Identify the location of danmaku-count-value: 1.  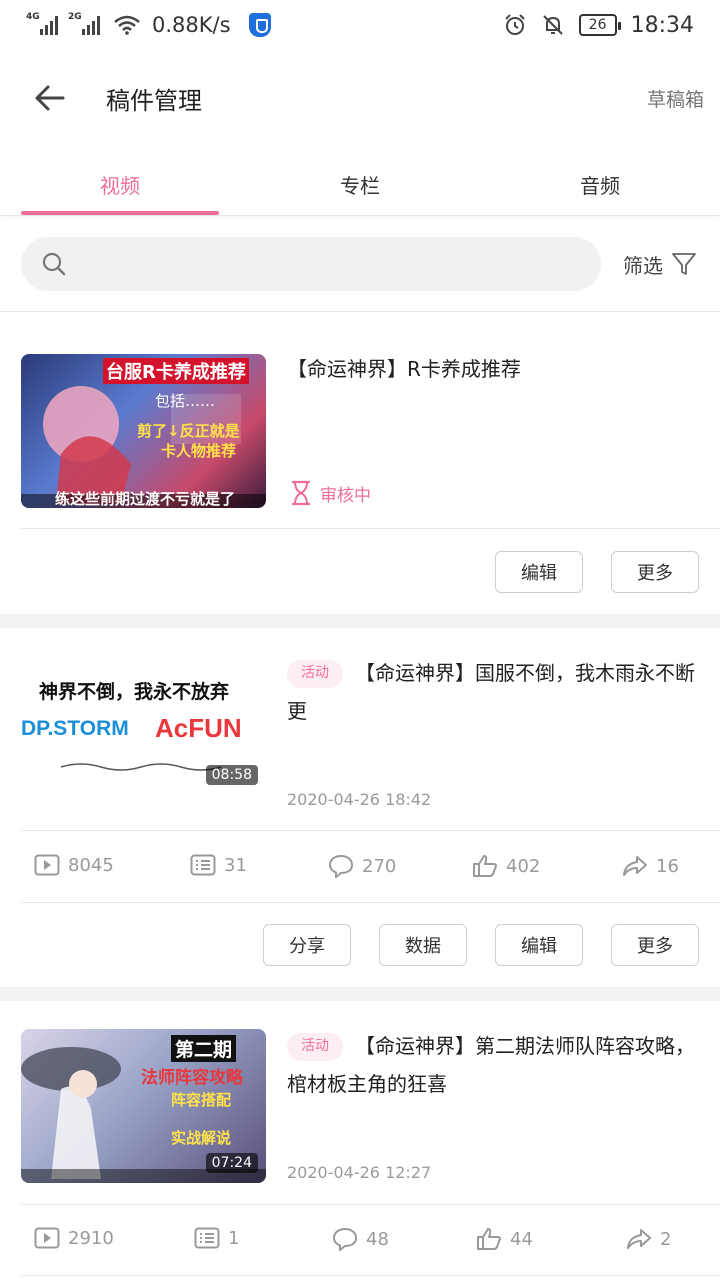
(234, 1238).